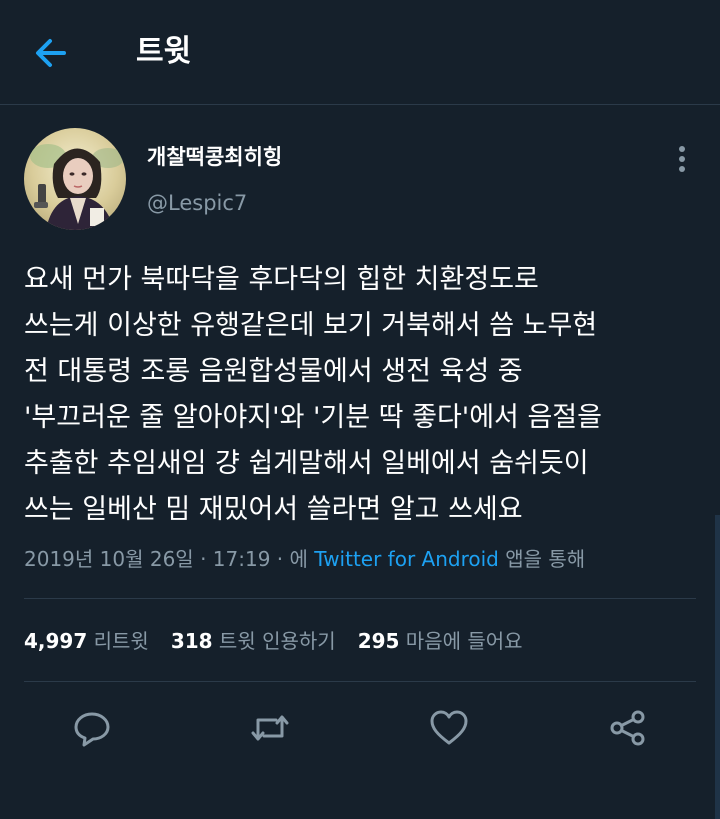 The height and width of the screenshot is (819, 720). What do you see at coordinates (378, 641) in the screenshot?
I see `likes-count: 295` at bounding box center [378, 641].